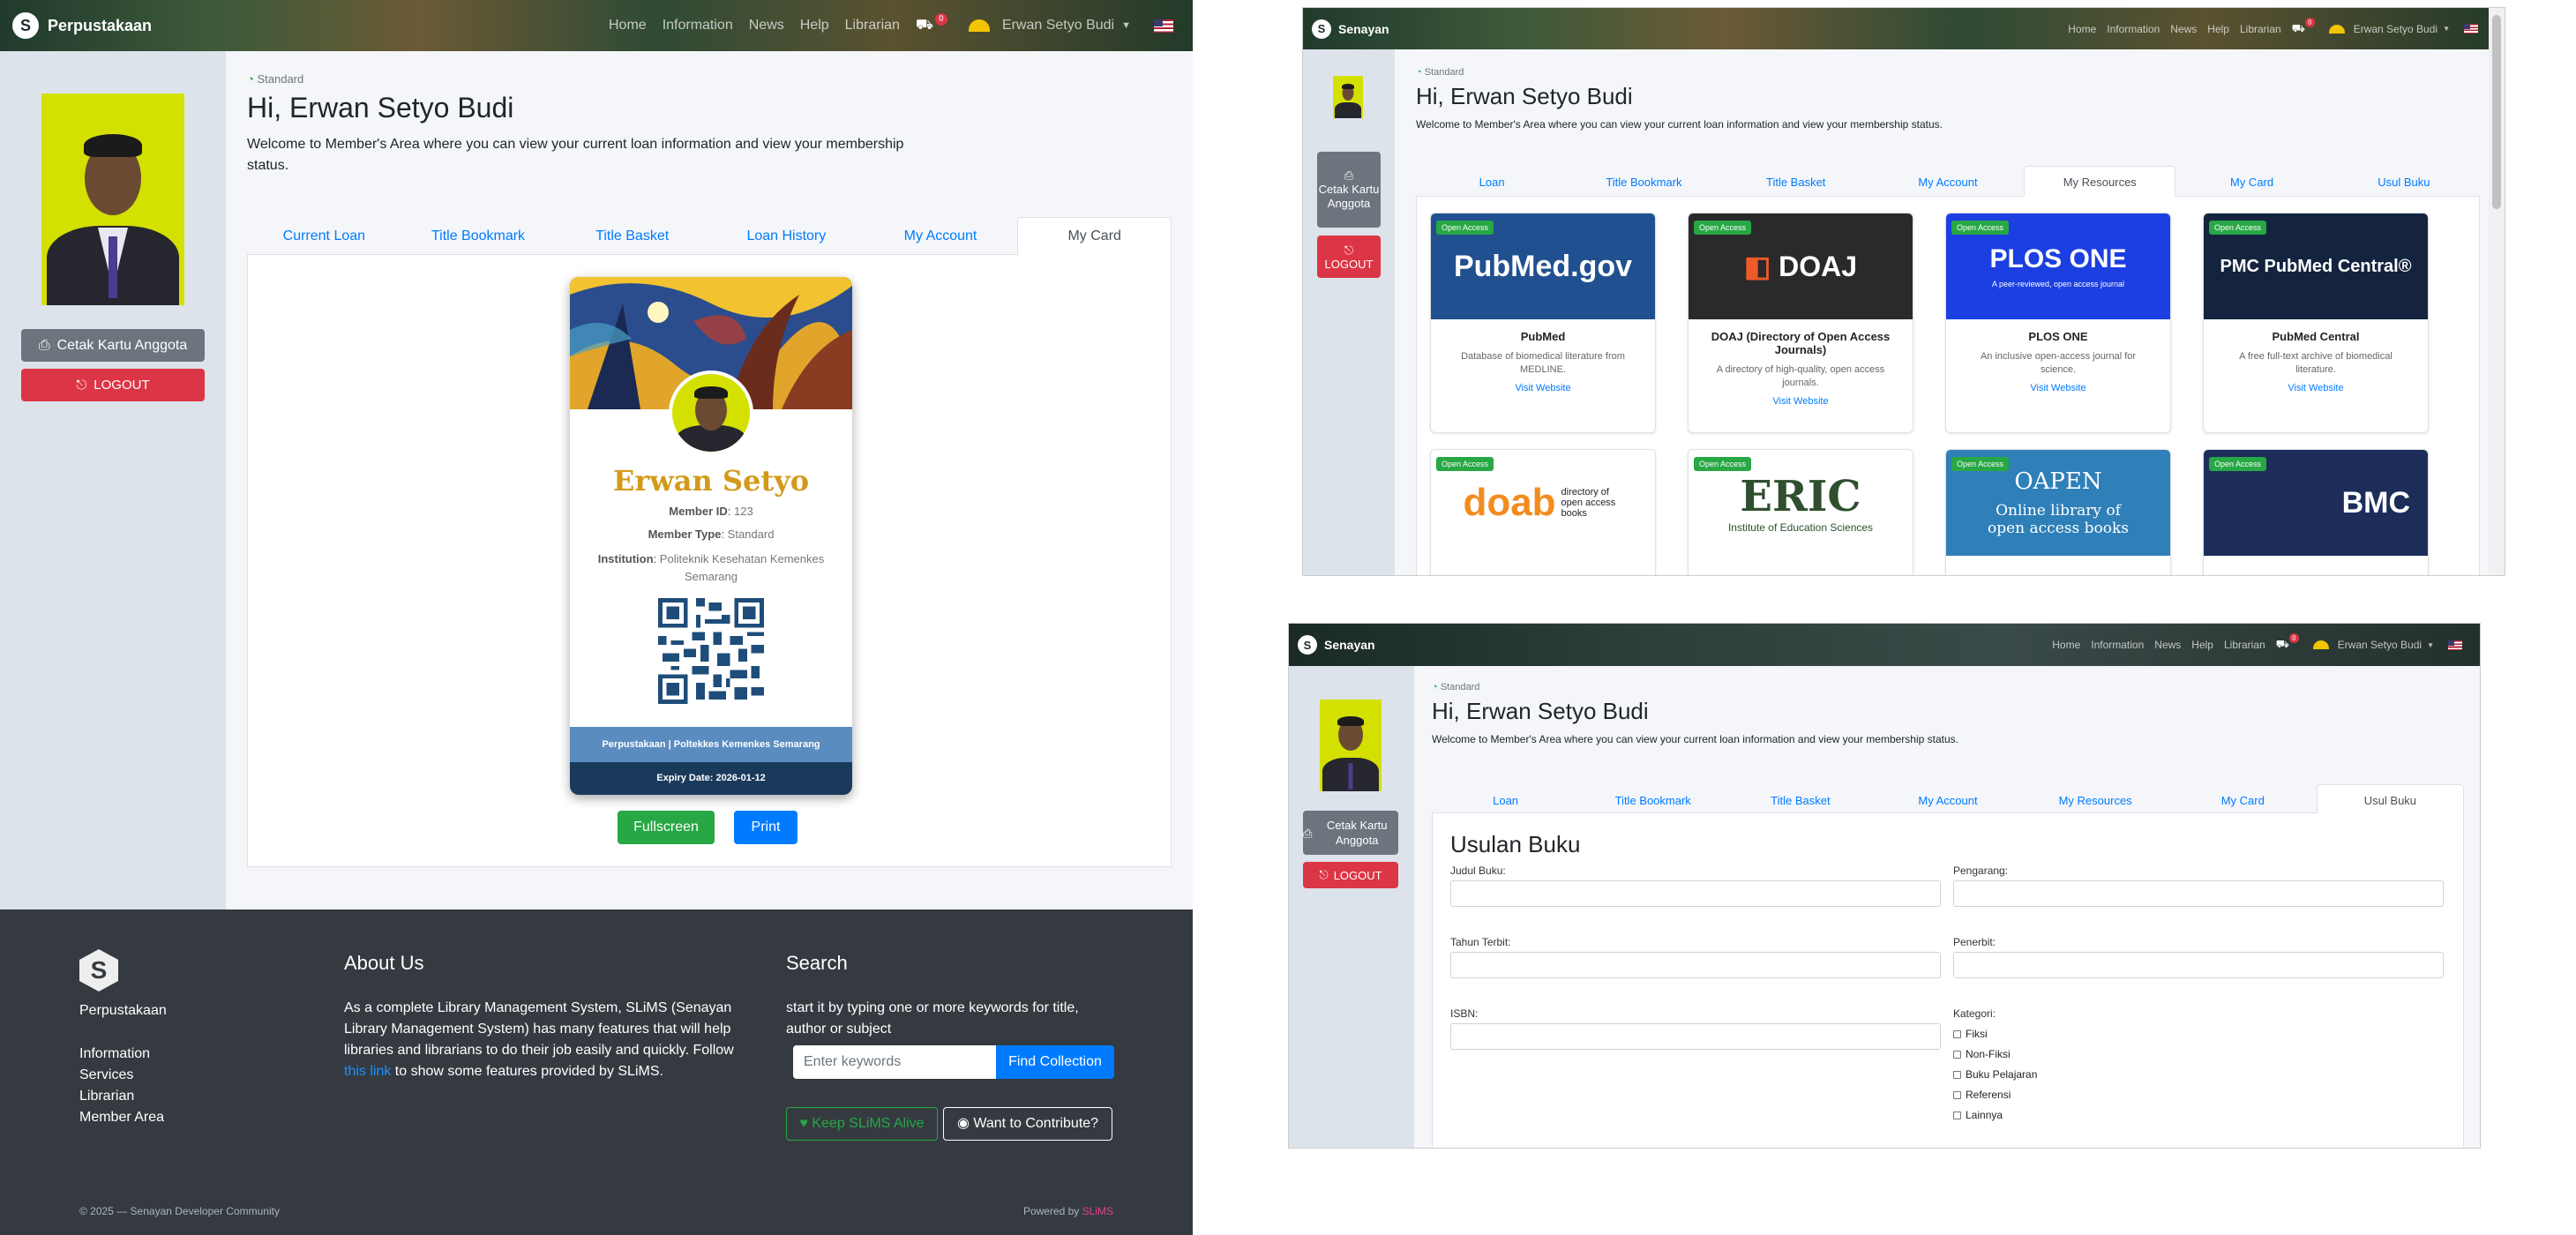  I want to click on kategori-option: Fiksi, so click(2086, 1034).